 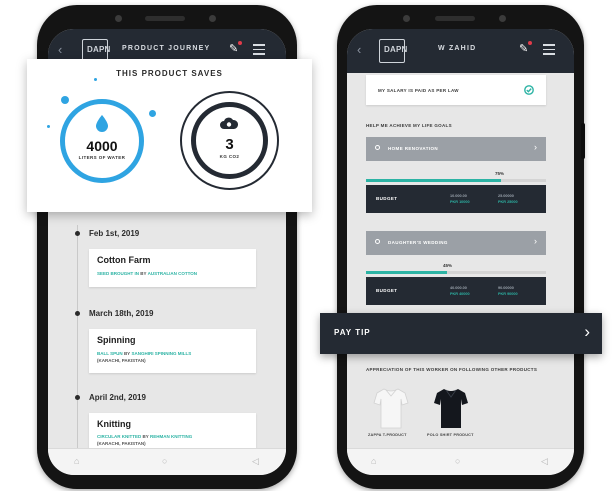 I want to click on co2-saving-ring: 3 KG CO2, so click(x=229, y=140).